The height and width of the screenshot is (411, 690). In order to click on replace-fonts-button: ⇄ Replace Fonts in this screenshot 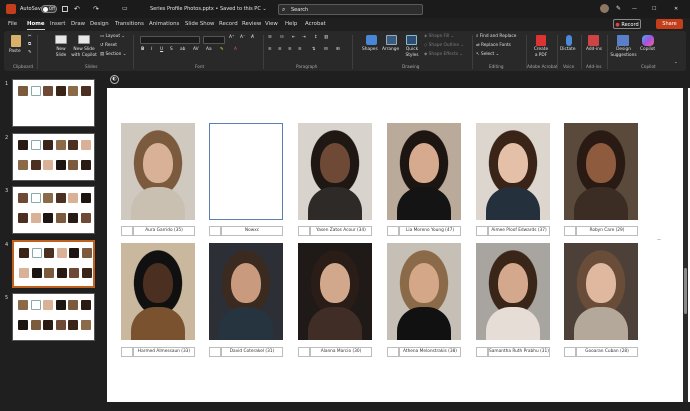, I will do `click(493, 46)`.